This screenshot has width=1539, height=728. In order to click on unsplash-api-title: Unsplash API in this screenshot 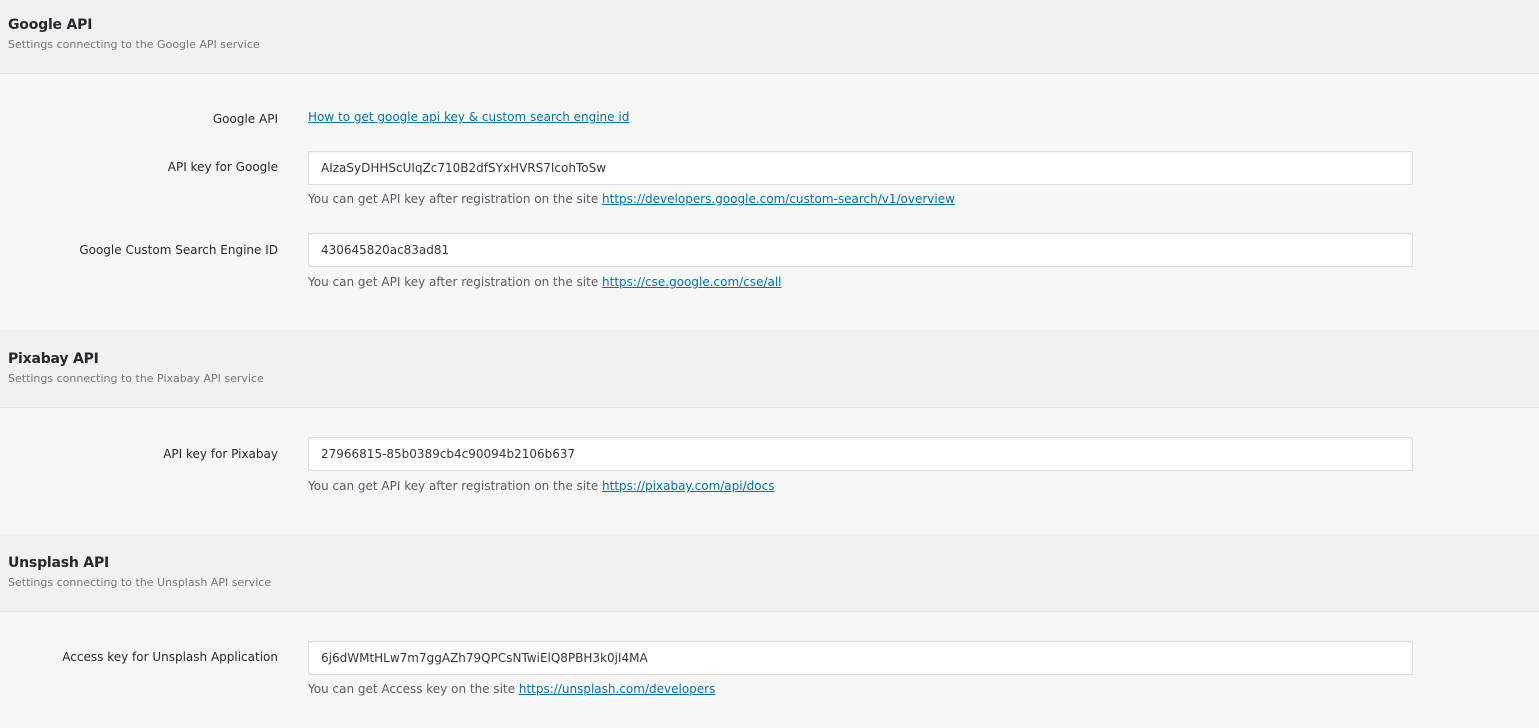, I will do `click(59, 563)`.